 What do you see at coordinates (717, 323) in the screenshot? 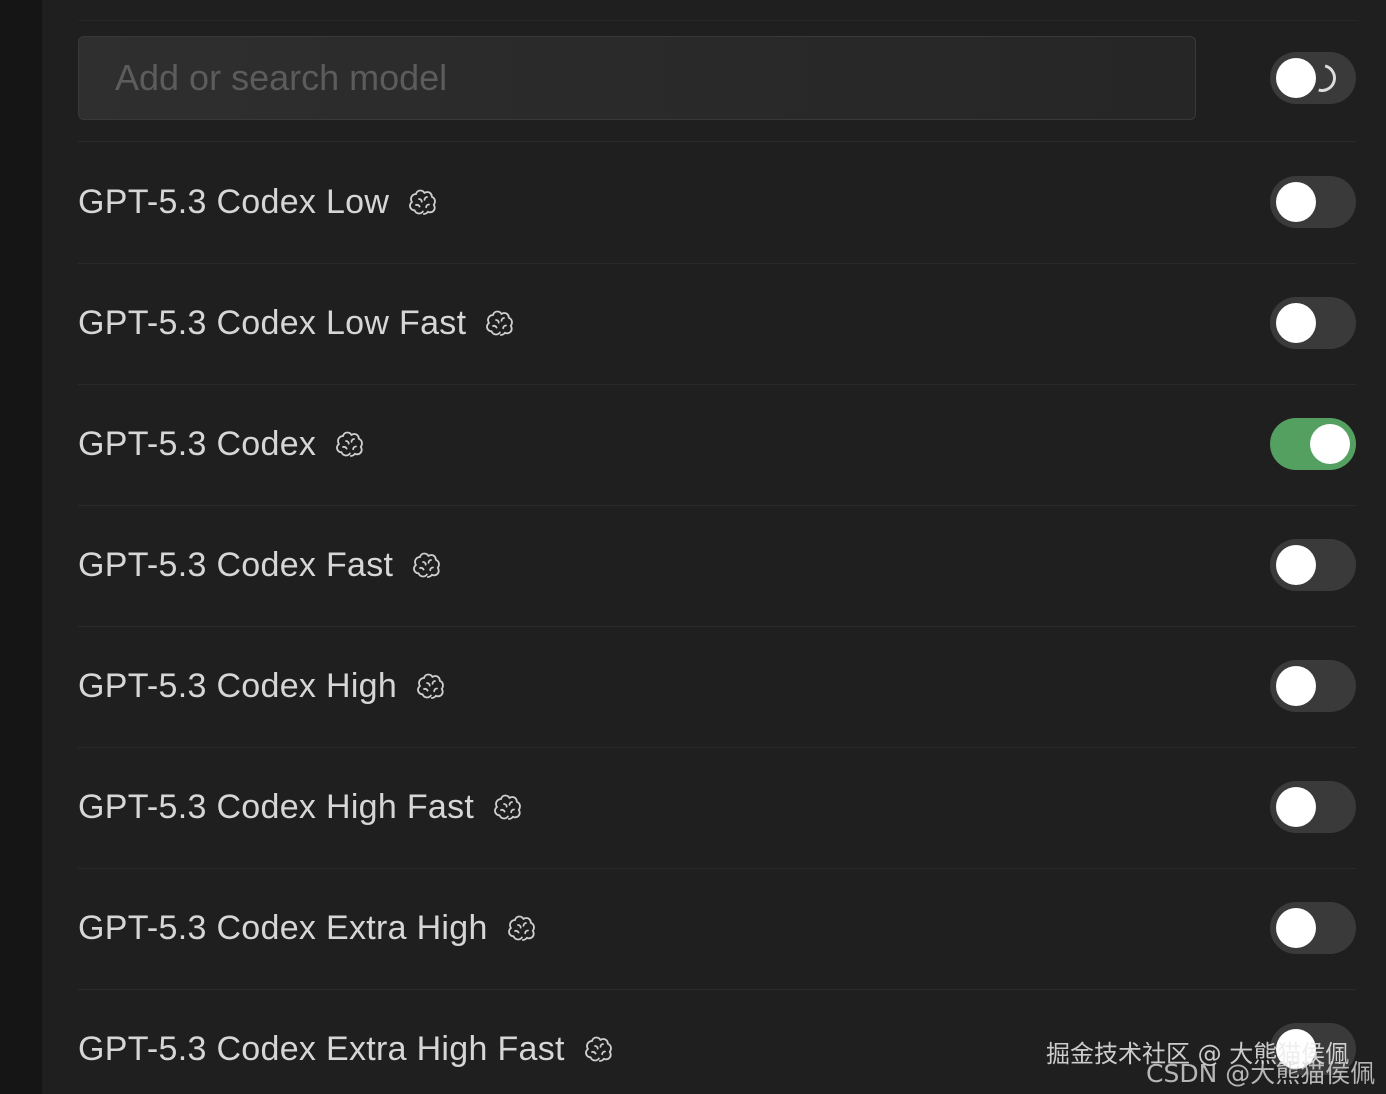
I see `model-row: GPT-5.3 Codex Low Fast` at bounding box center [717, 323].